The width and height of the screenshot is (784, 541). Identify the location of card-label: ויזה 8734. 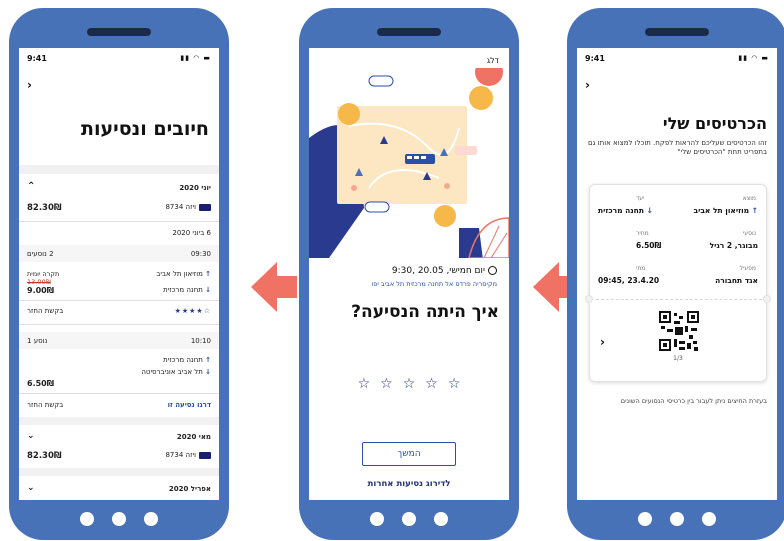
(180, 207).